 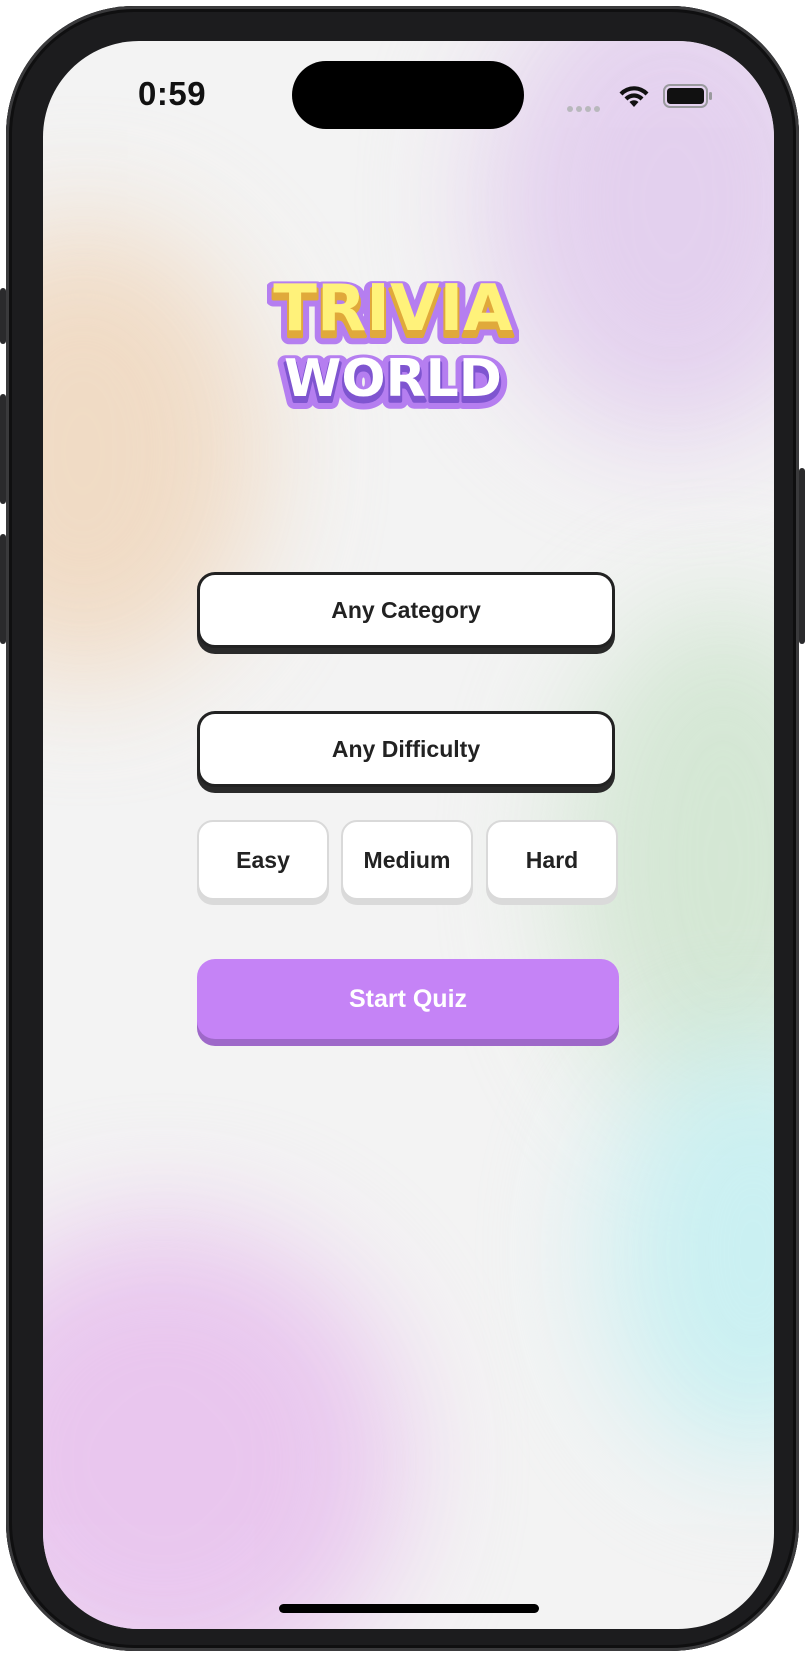 I want to click on trivia-world-logo: TRIVIA TRIVIA TRIVIA WORLD WORLD WORLD, so click(x=393, y=343).